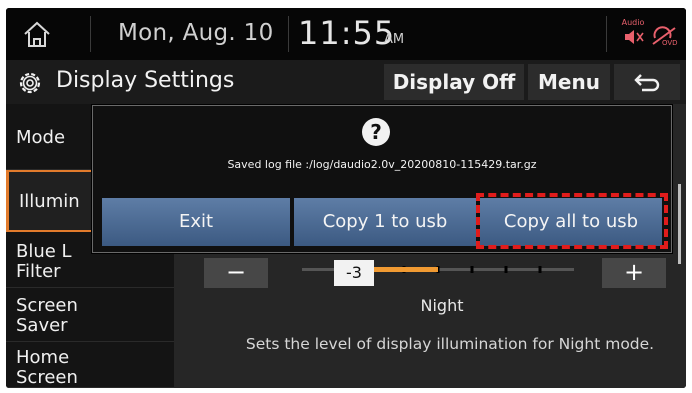 This screenshot has height=393, width=692. What do you see at coordinates (634, 273) in the screenshot?
I see `increase-button: +` at bounding box center [634, 273].